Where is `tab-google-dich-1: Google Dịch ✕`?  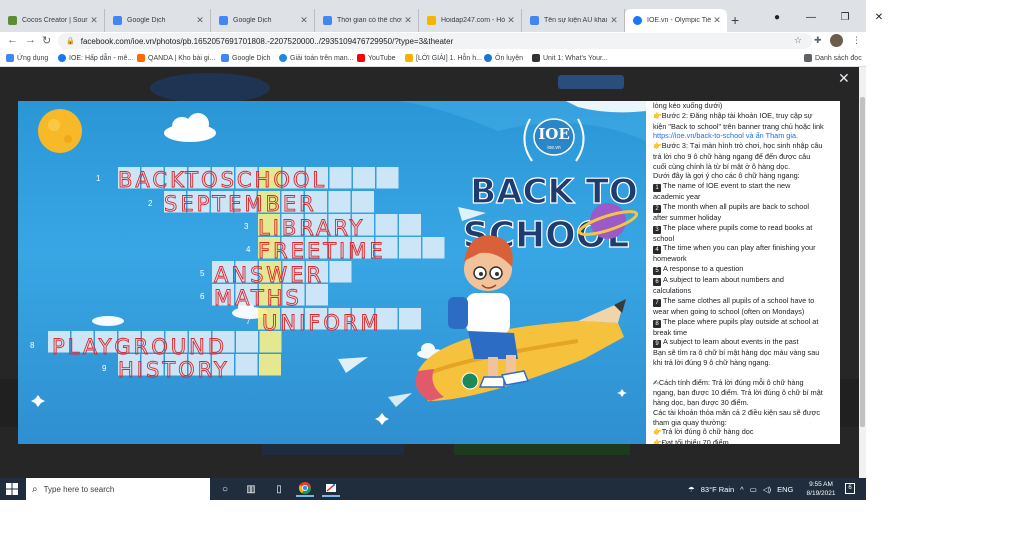
tab-google-dich-1: Google Dịch ✕ is located at coordinates (158, 20).